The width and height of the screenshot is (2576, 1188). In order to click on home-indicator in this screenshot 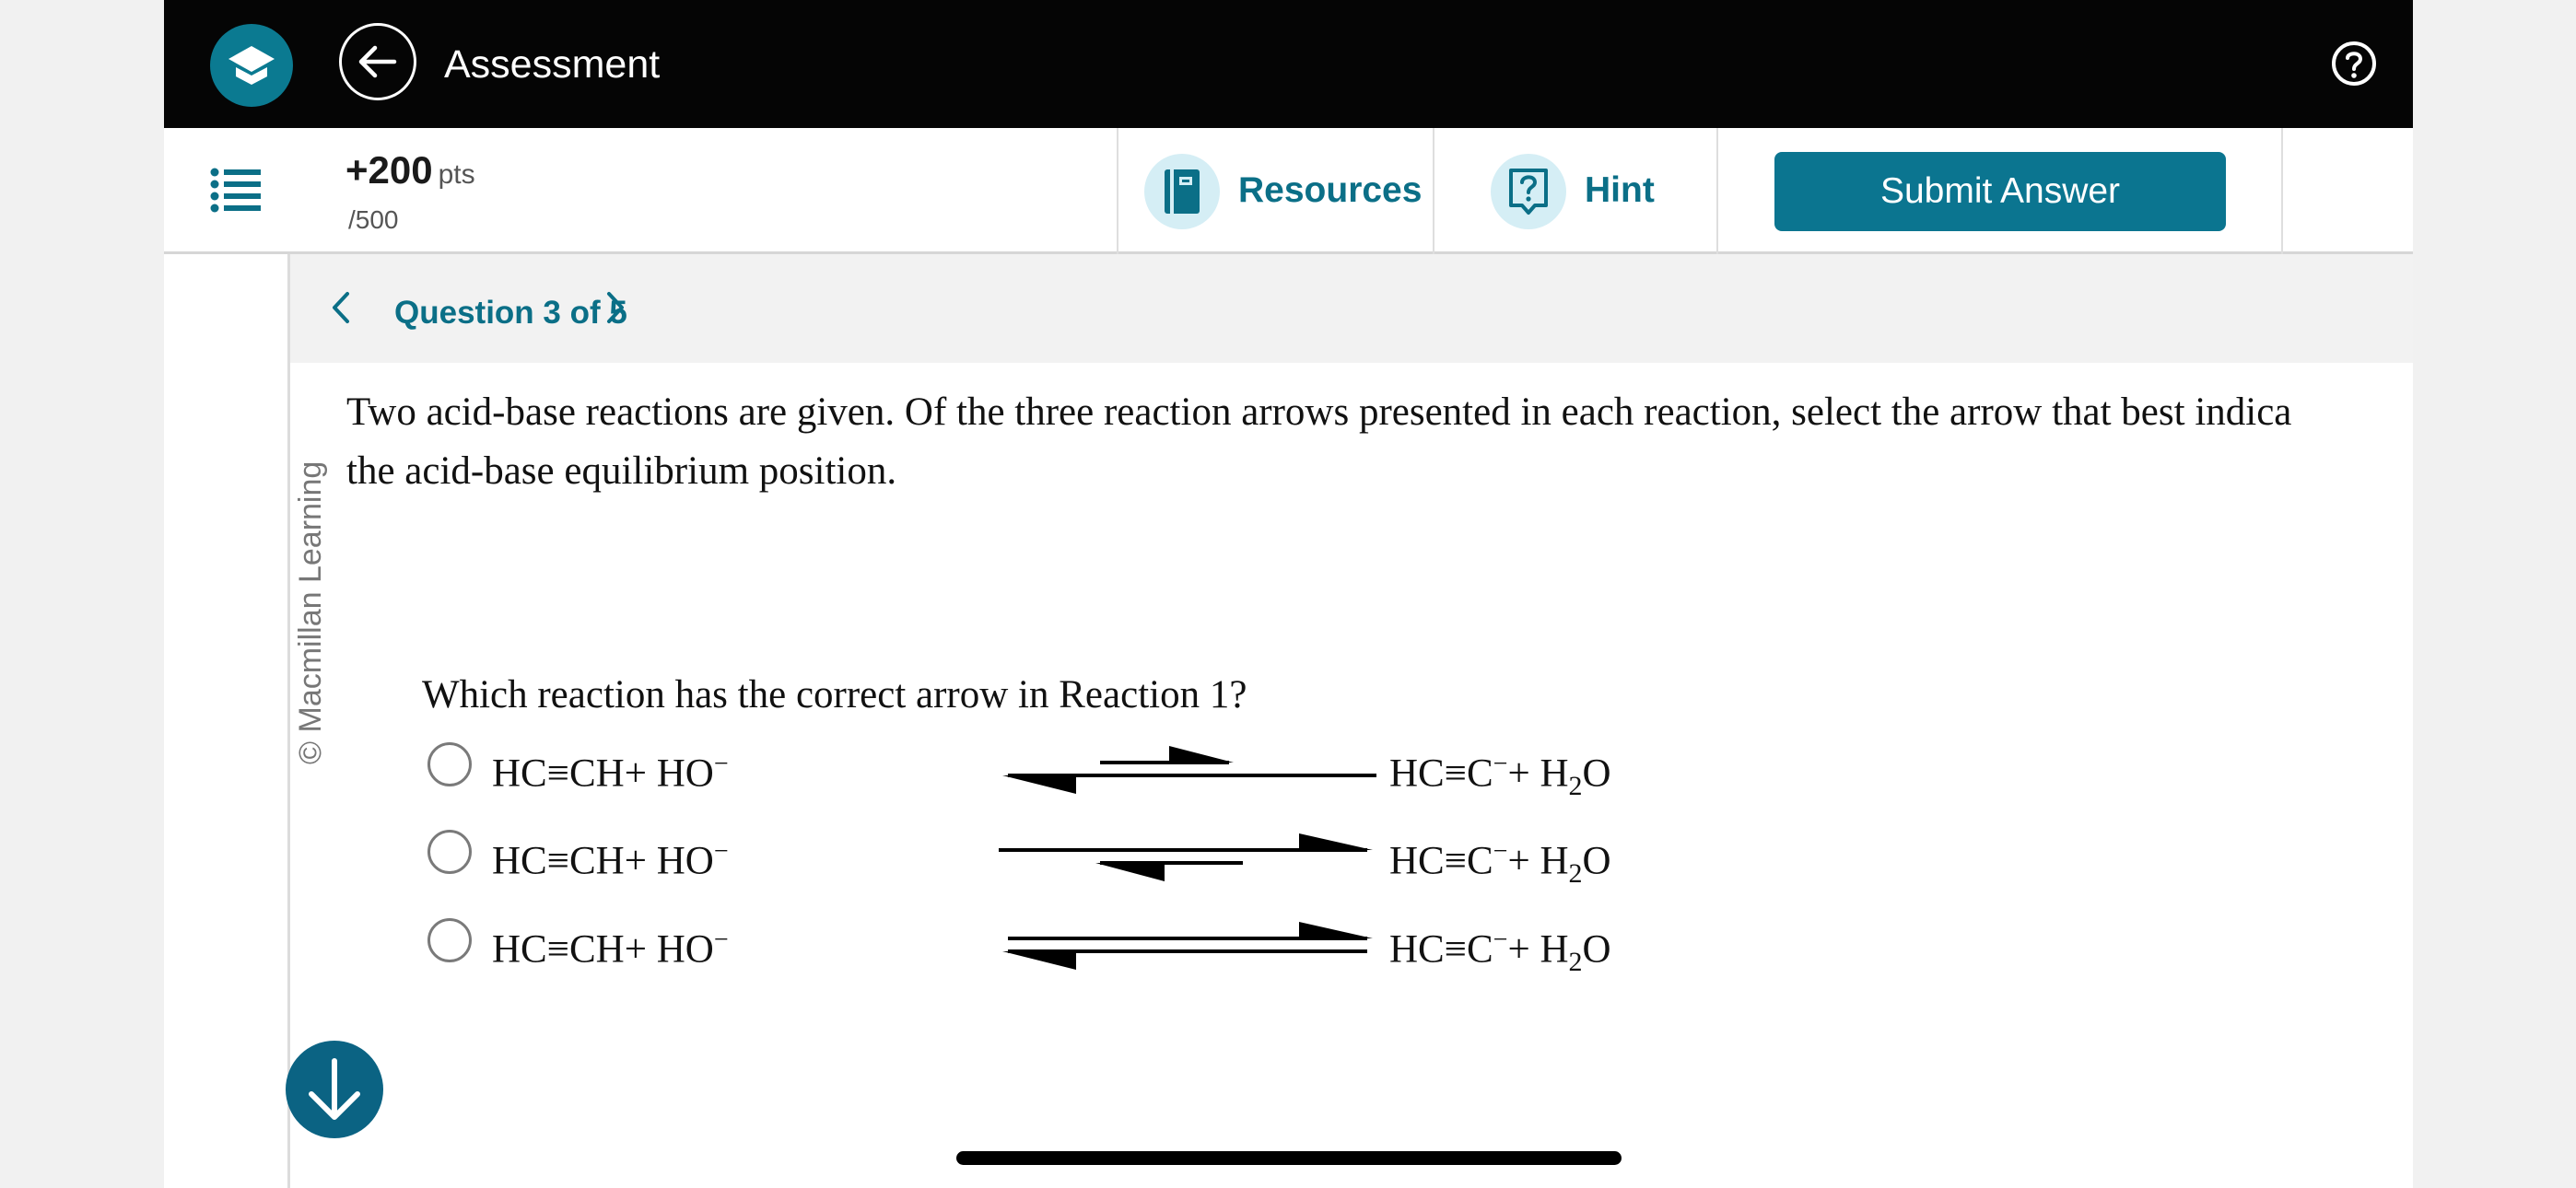, I will do `click(1289, 1158)`.